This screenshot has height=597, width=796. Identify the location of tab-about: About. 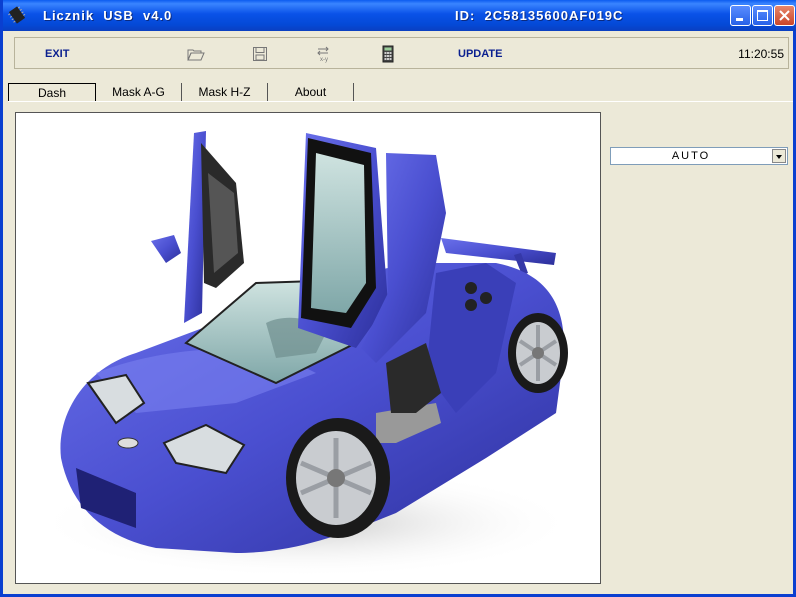
(311, 92).